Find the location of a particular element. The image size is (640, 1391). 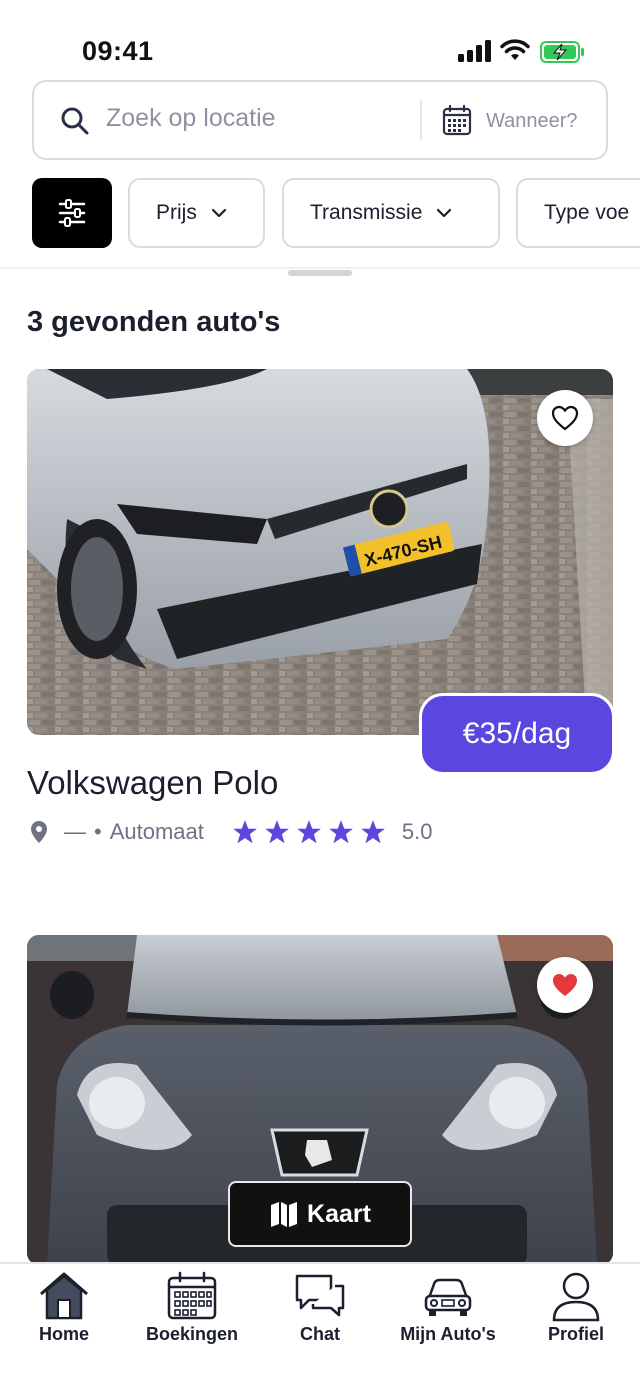

search-divider is located at coordinates (421, 120).